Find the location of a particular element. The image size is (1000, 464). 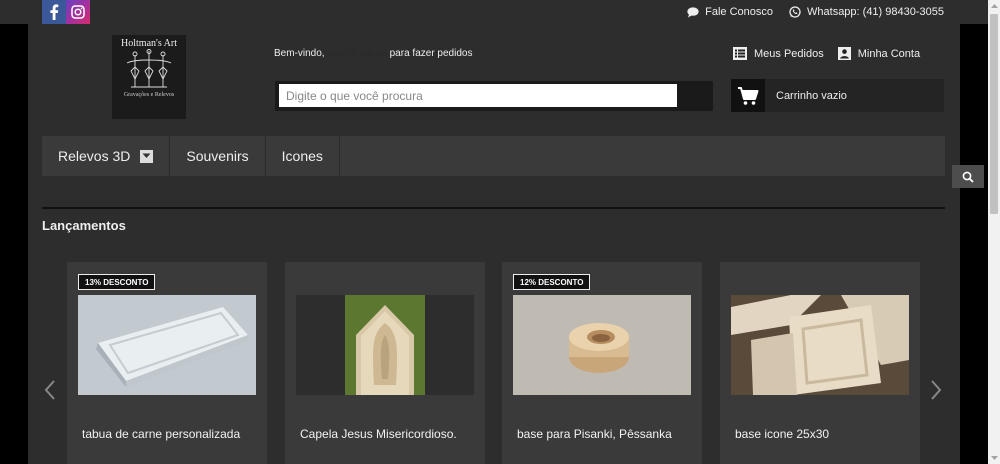

cart-button: Carrinho vazio is located at coordinates (837, 95).